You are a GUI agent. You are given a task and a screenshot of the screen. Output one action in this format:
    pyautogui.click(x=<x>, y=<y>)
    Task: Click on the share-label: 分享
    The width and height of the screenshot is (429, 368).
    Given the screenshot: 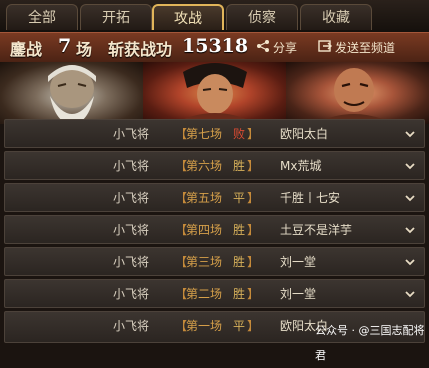 What is the action you would take?
    pyautogui.click(x=285, y=48)
    